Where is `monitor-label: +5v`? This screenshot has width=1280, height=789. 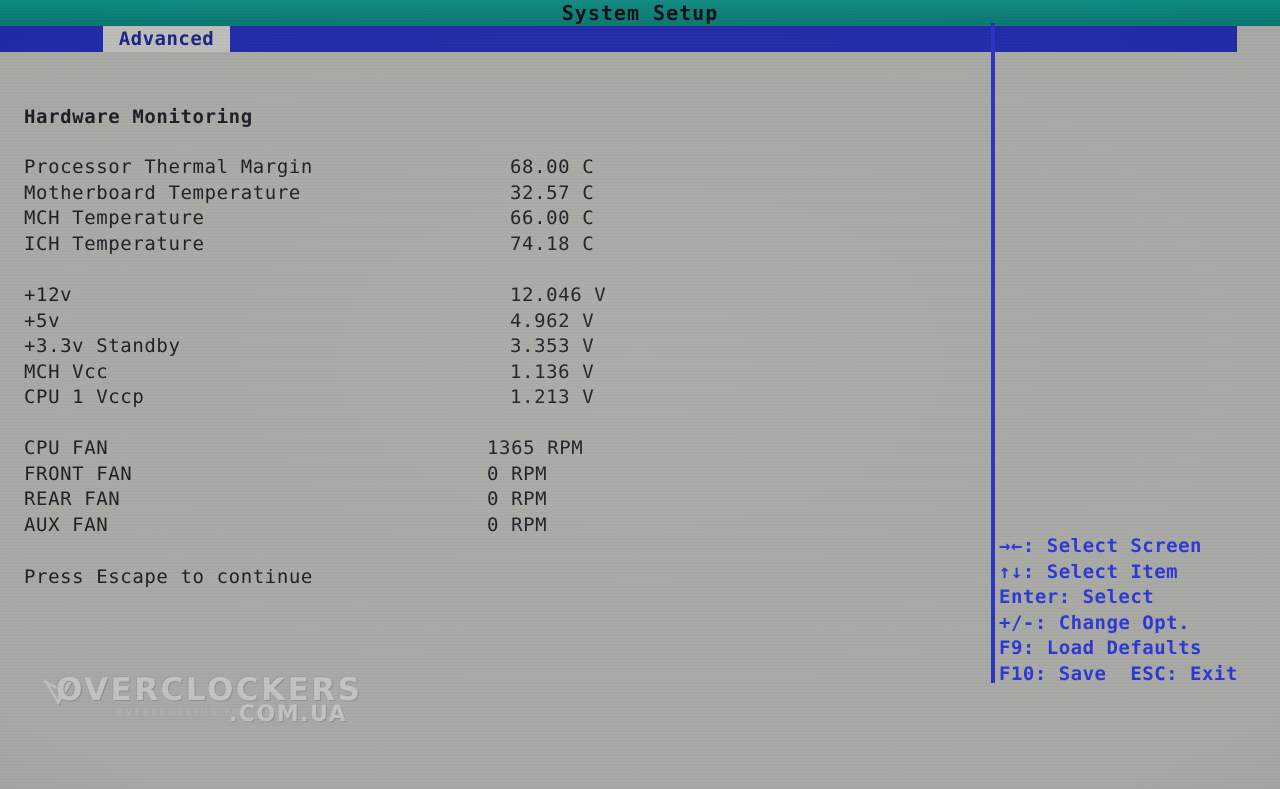
monitor-label: +5v is located at coordinates (42, 320).